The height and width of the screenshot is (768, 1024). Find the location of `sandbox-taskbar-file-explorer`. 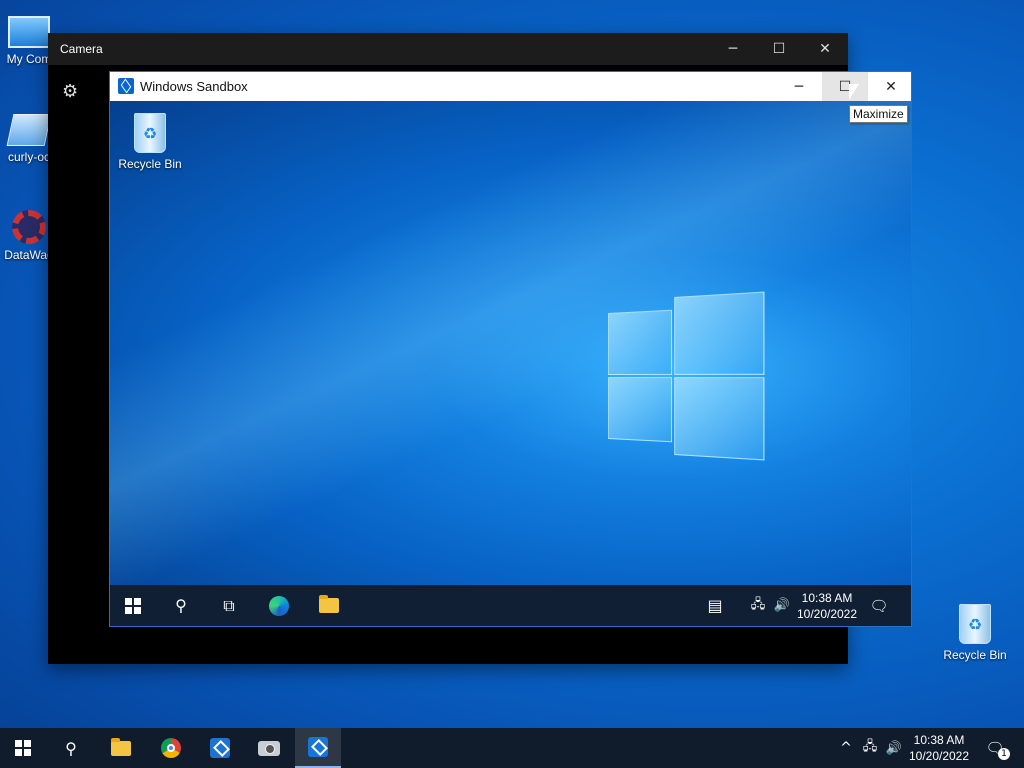

sandbox-taskbar-file-explorer is located at coordinates (329, 605).